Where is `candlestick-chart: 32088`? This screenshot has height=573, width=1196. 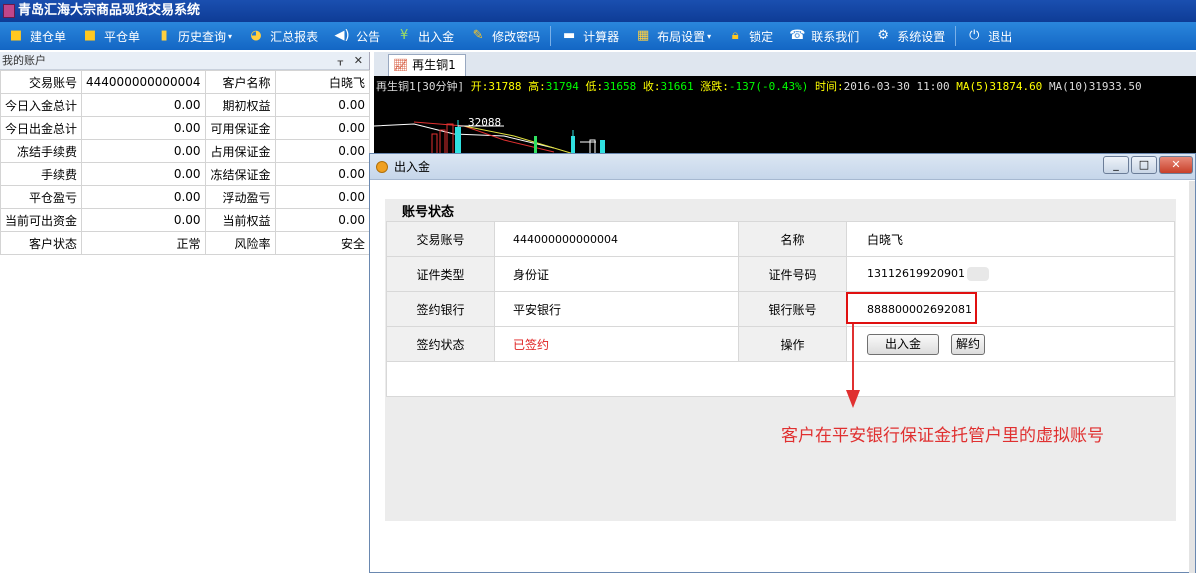 candlestick-chart: 32088 is located at coordinates (489, 136).